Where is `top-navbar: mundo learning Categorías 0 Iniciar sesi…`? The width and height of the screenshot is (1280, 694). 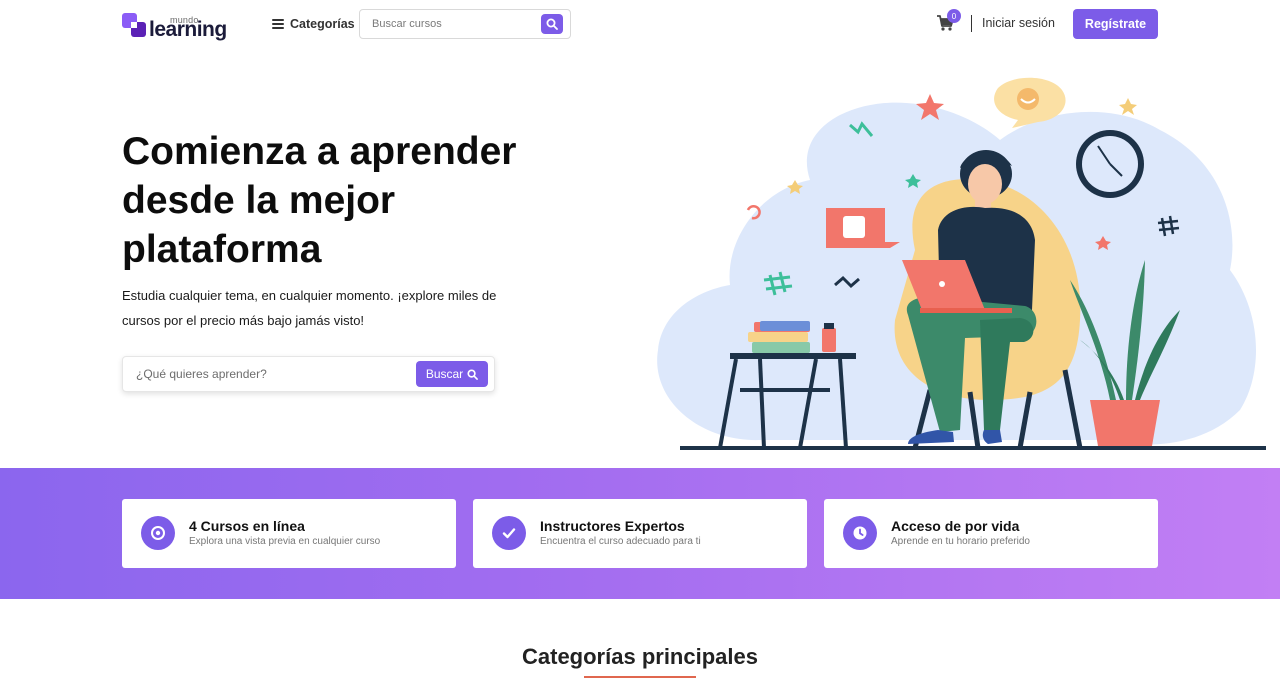 top-navbar: mundo learning Categorías 0 Iniciar sesi… is located at coordinates (640, 24).